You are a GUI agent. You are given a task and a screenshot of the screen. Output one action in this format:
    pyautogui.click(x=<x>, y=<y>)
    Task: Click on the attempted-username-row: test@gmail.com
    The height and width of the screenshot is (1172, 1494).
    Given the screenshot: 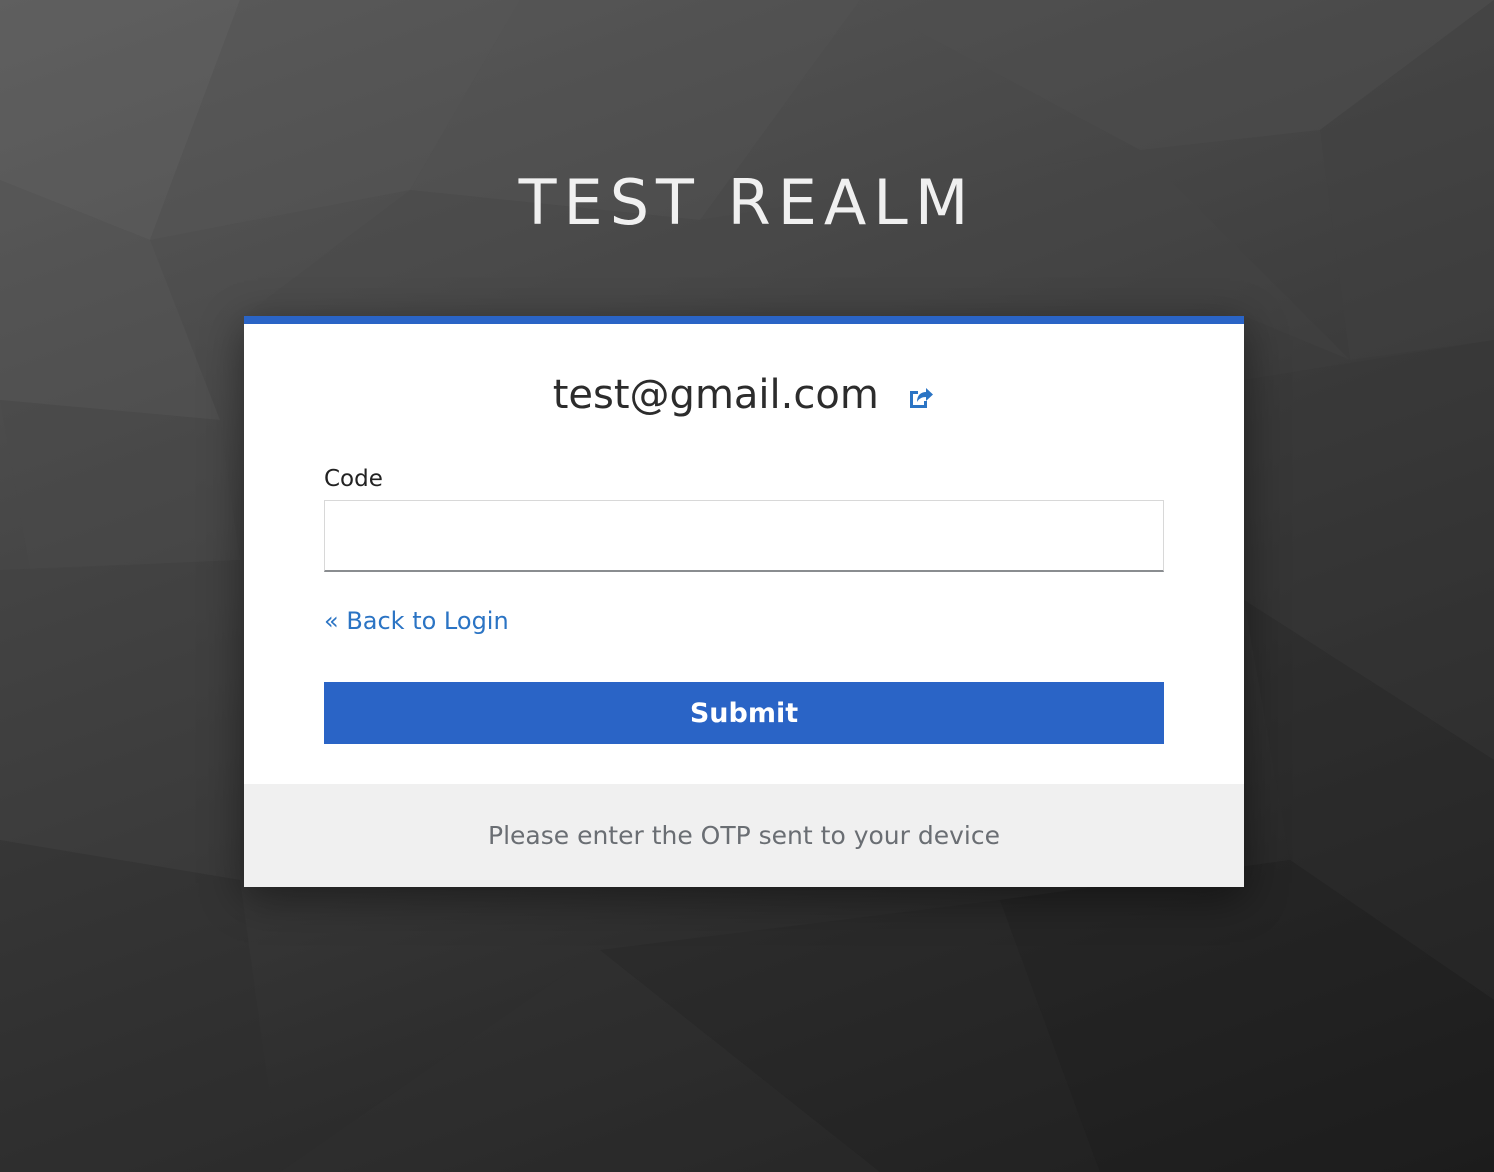 What is the action you would take?
    pyautogui.click(x=744, y=397)
    